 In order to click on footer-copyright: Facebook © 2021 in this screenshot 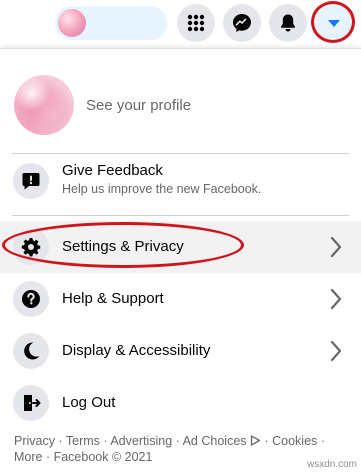, I will do `click(103, 457)`.